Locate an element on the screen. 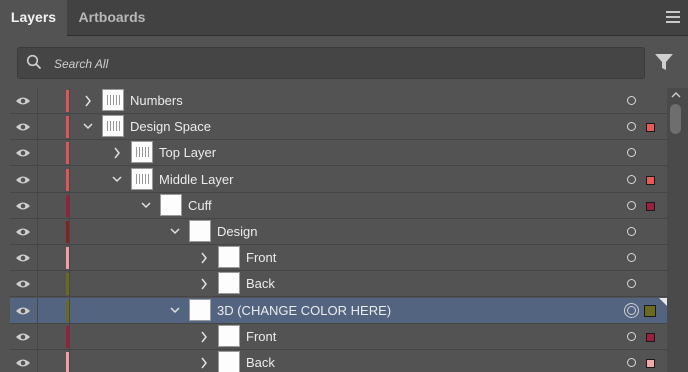 The image size is (688, 372). tab-layers: Layers is located at coordinates (33, 18).